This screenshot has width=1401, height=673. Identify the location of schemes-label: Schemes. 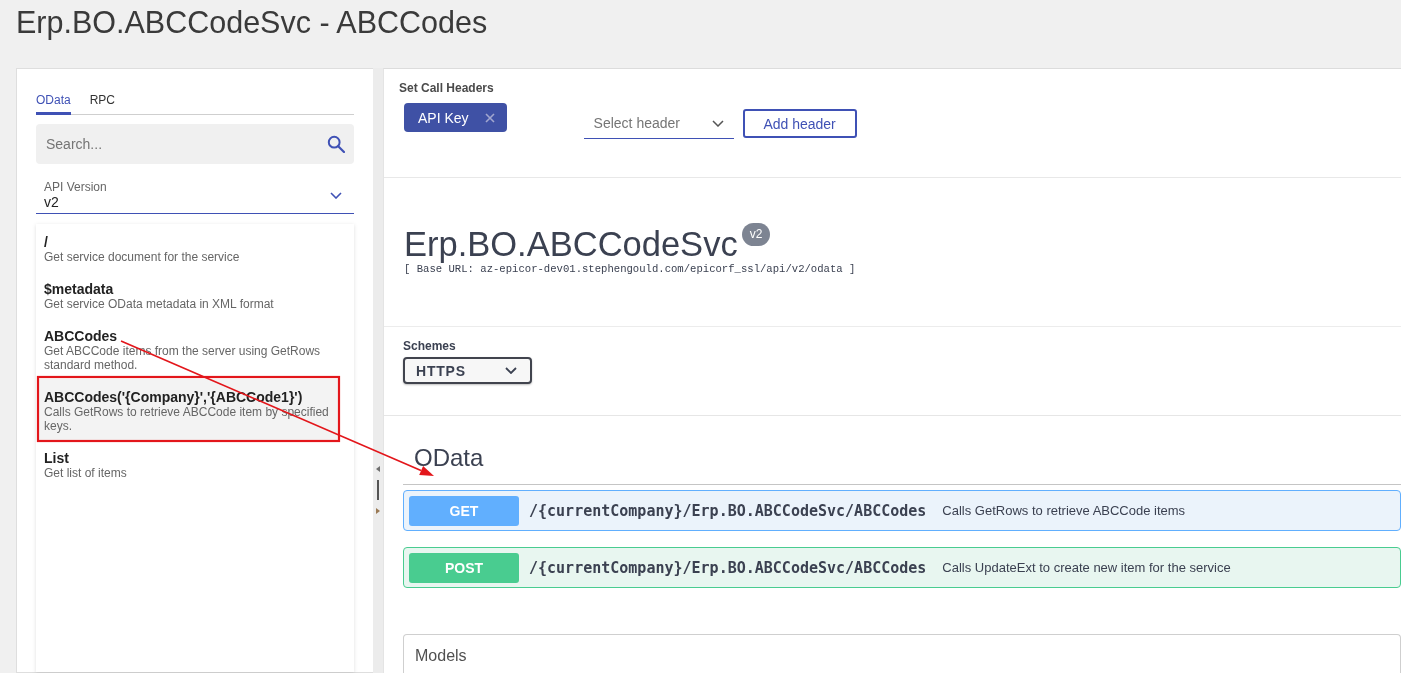
(429, 346).